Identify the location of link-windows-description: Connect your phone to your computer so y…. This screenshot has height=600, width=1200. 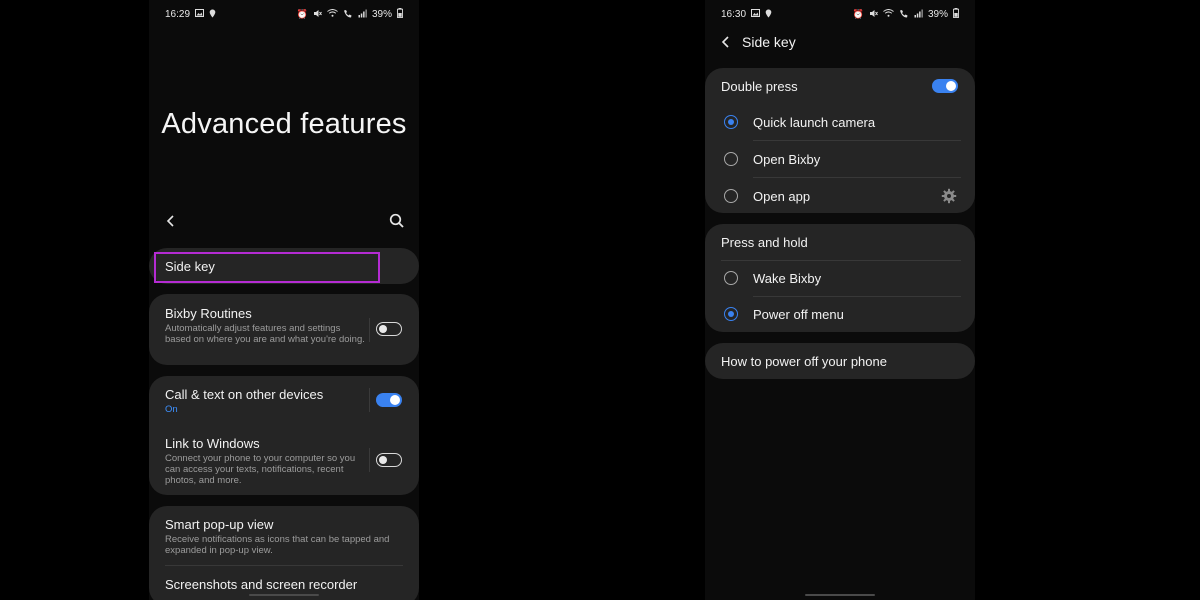
(260, 469).